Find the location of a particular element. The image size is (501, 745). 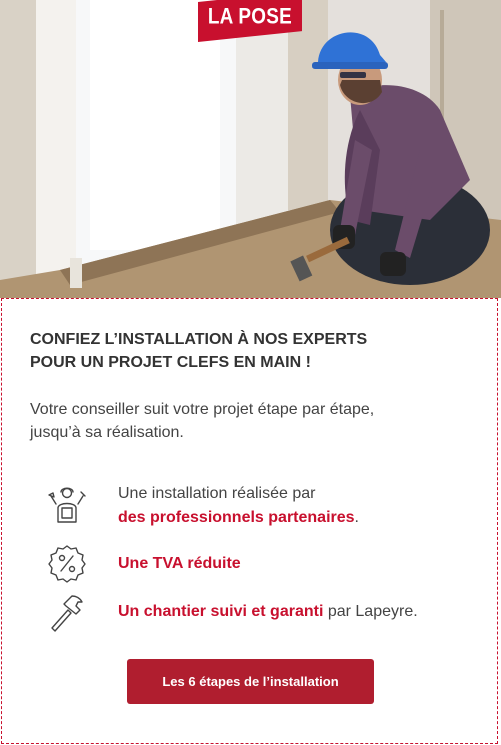

feature-3-highlight: Un chantier suivi et garanti is located at coordinates (221, 611).